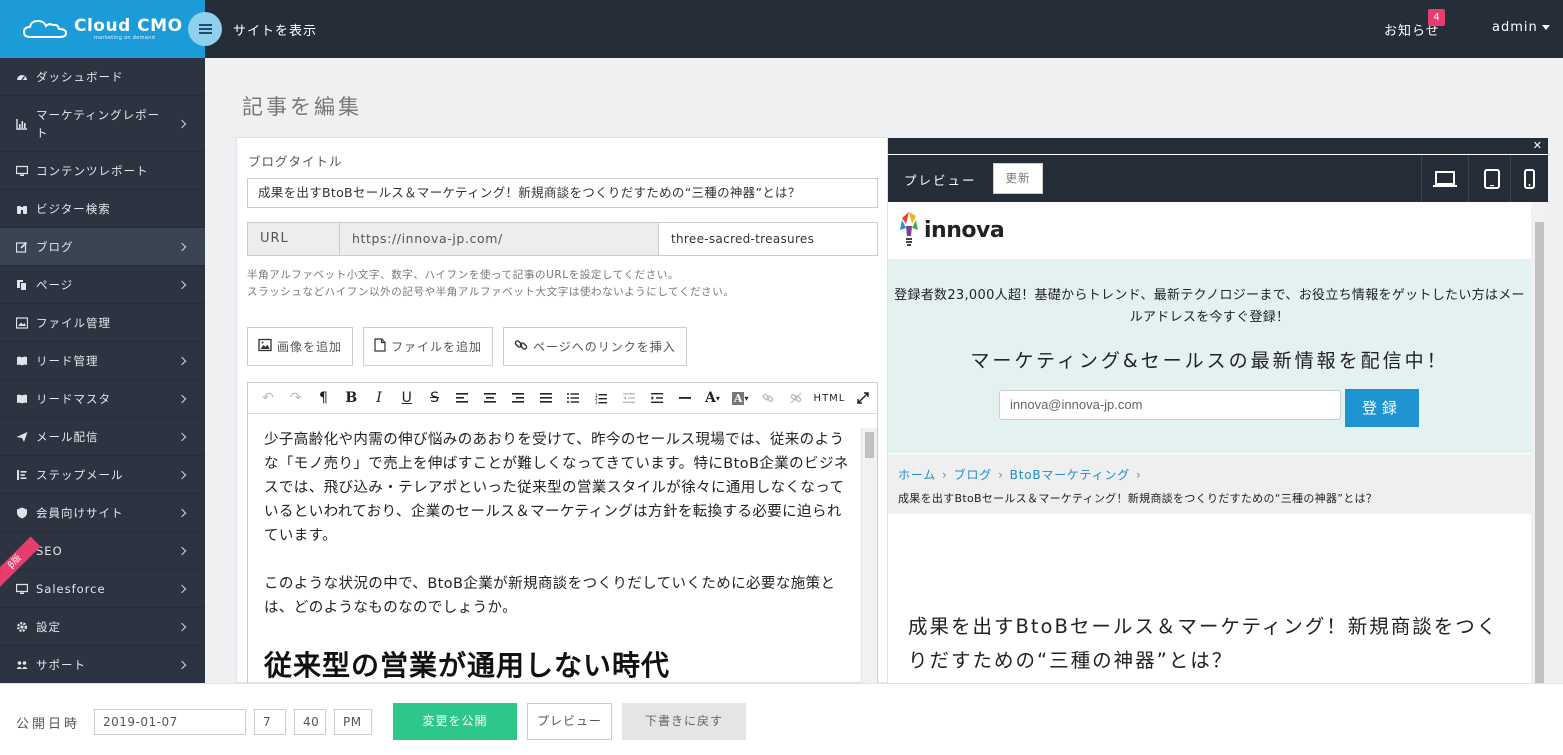  Describe the element at coordinates (71, 588) in the screenshot. I see `sidebar-item-label: Salesforce` at that location.